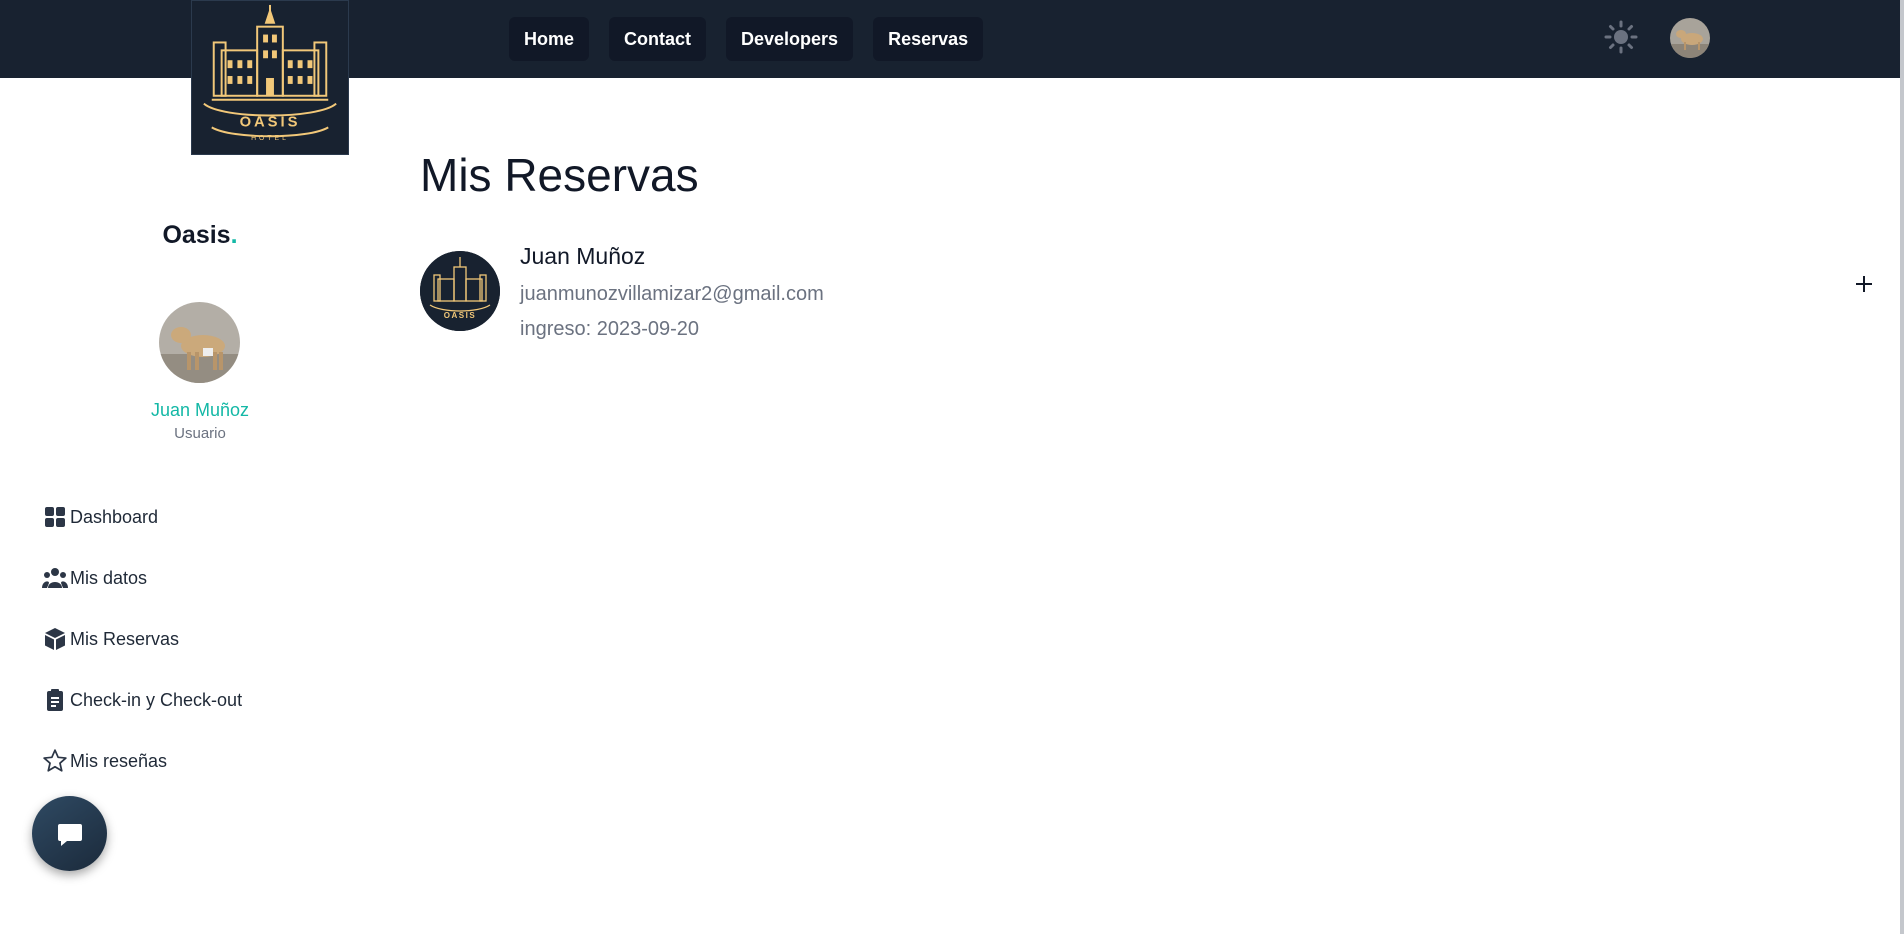  What do you see at coordinates (790, 39) in the screenshot?
I see `nav-developers-button: Developers` at bounding box center [790, 39].